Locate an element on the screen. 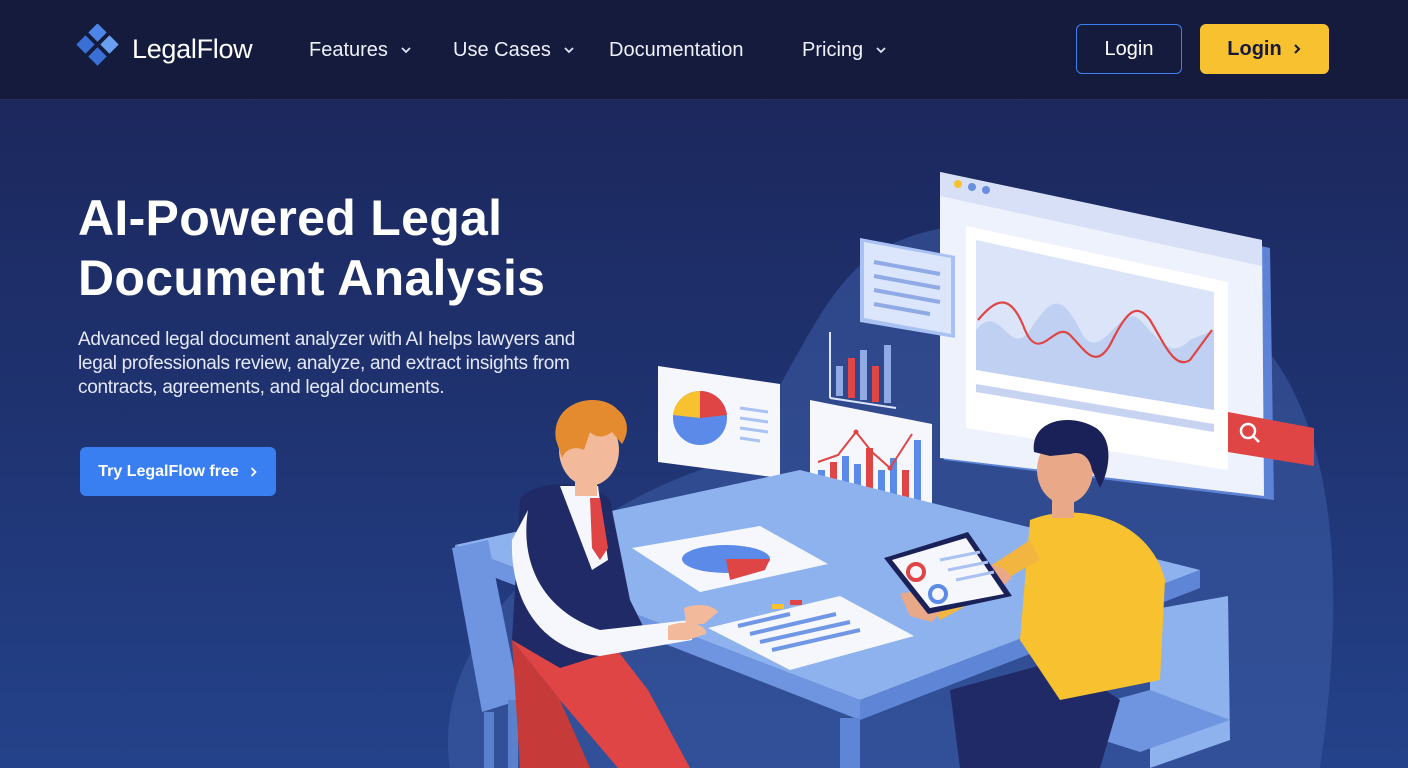  try-free-label: Try LegalFlow free is located at coordinates (168, 471).